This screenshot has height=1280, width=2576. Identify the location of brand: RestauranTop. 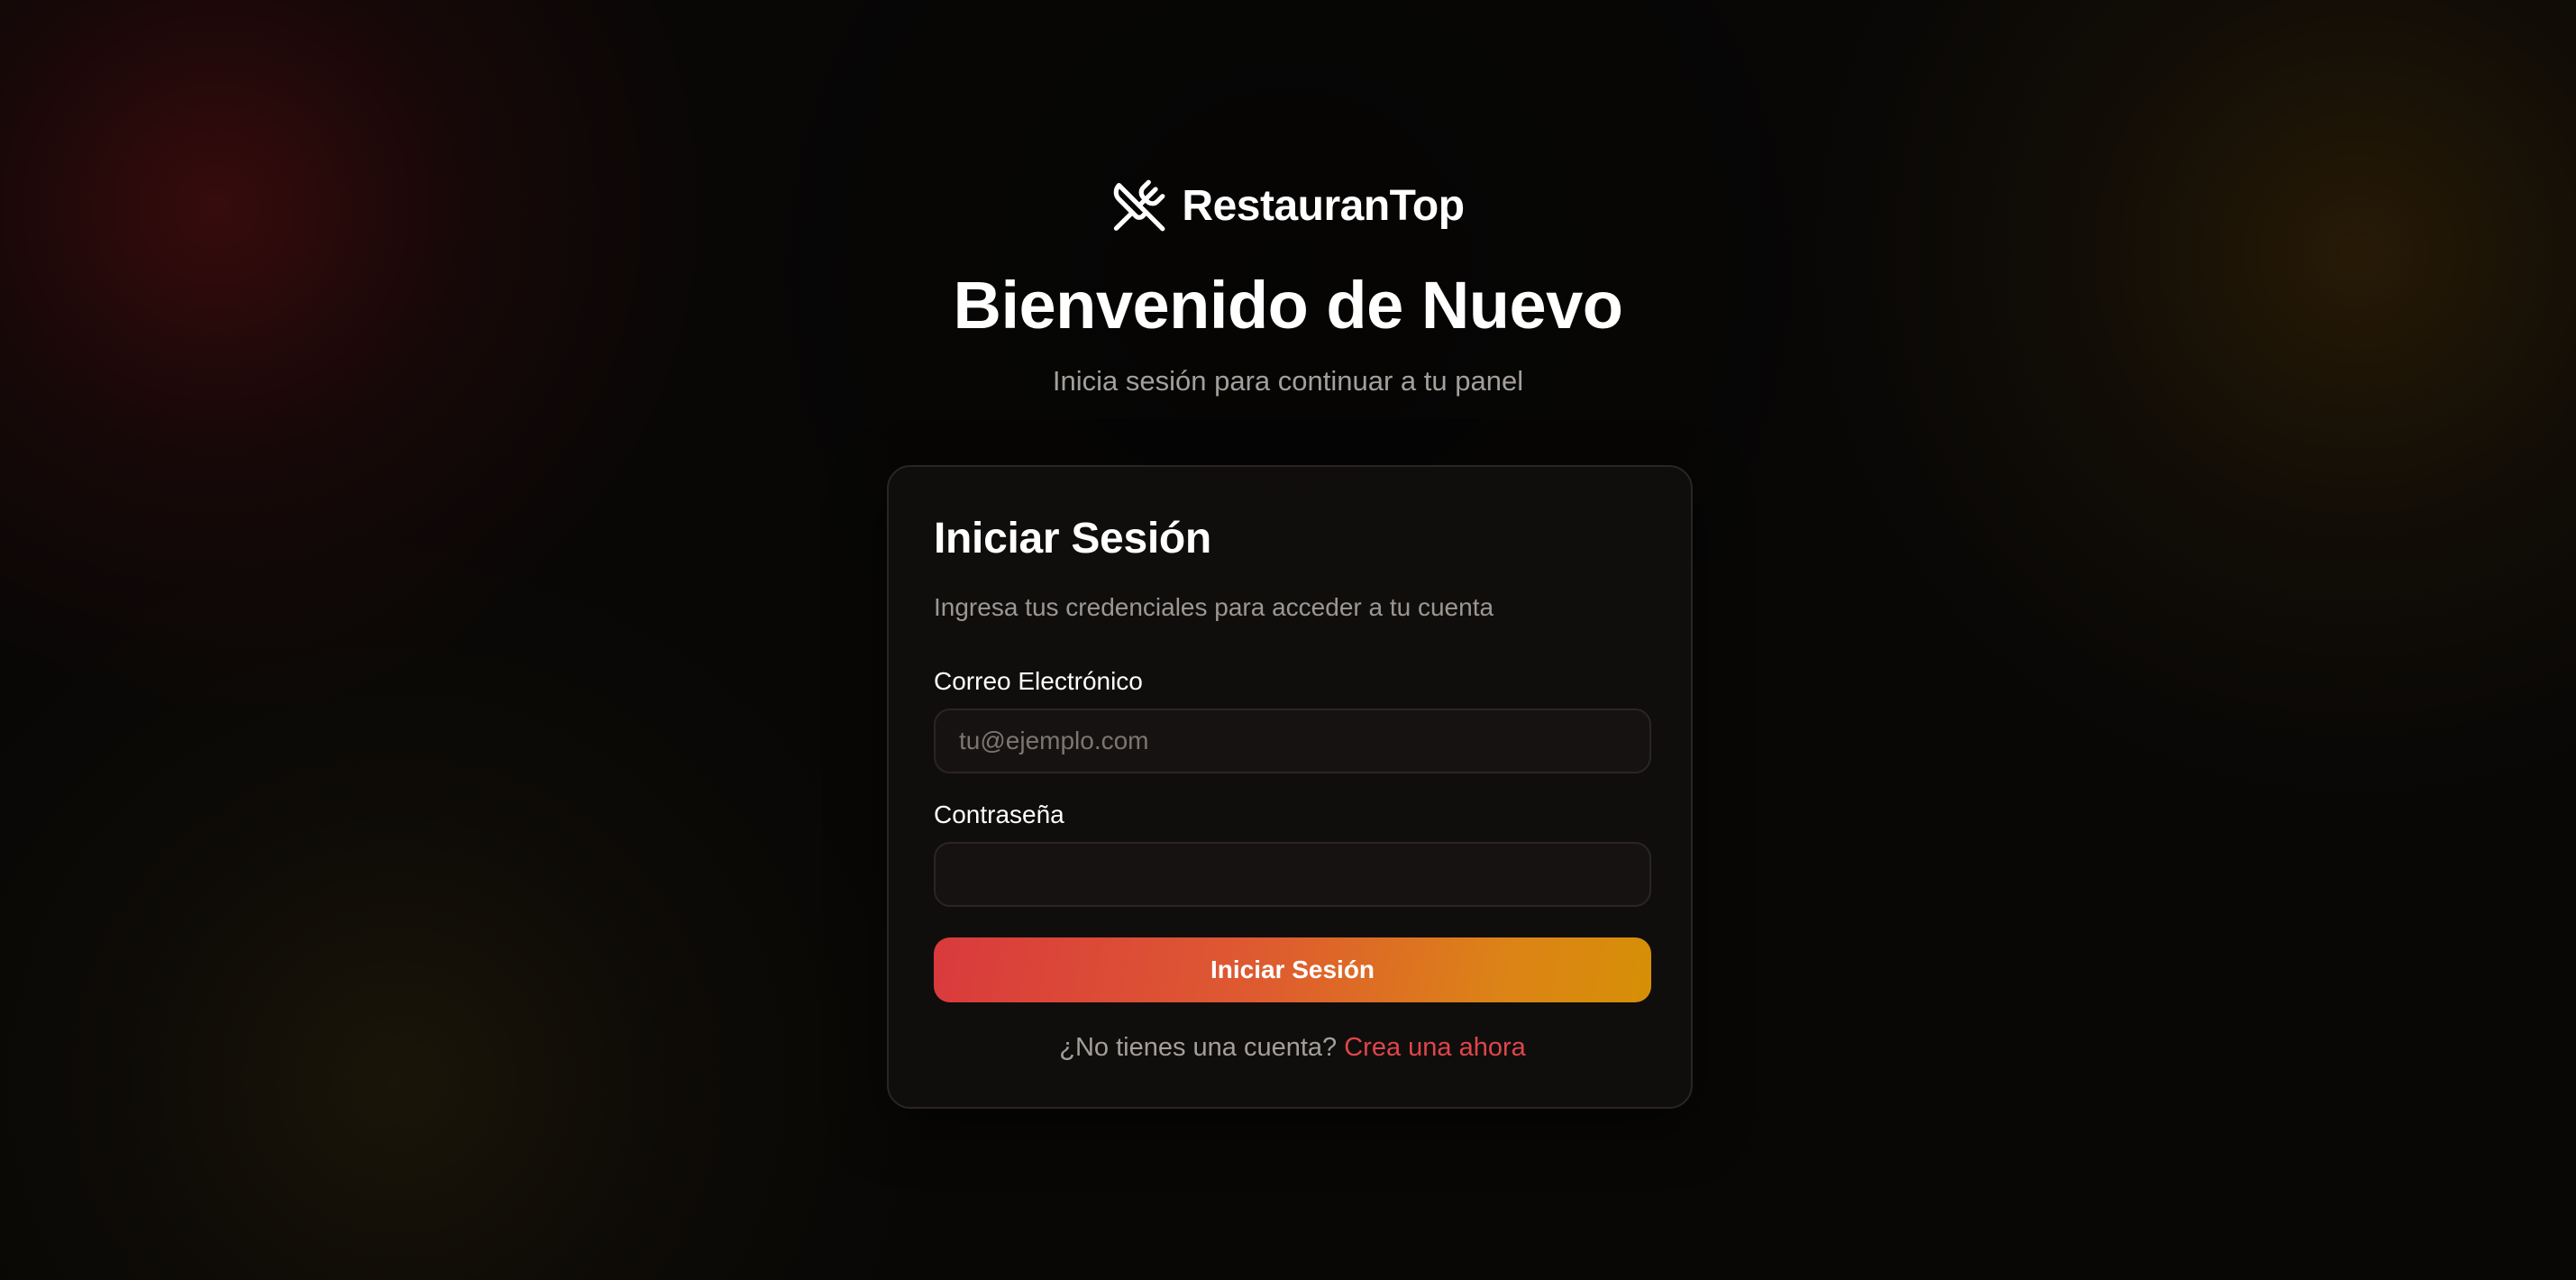
(1288, 205).